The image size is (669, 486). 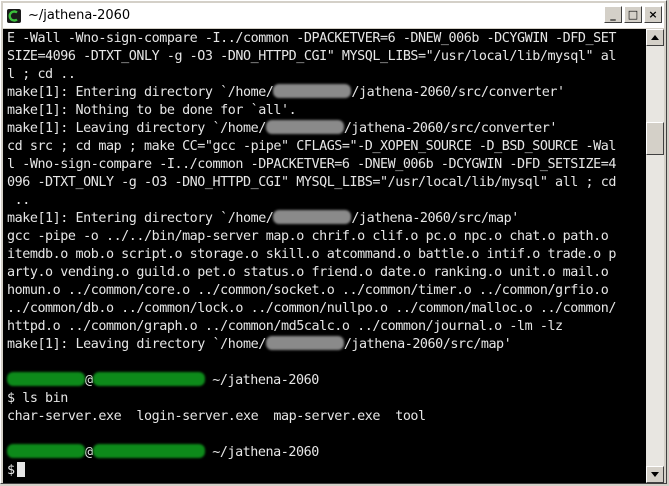 I want to click on terminal-text: $ ls bin, so click(x=37, y=398).